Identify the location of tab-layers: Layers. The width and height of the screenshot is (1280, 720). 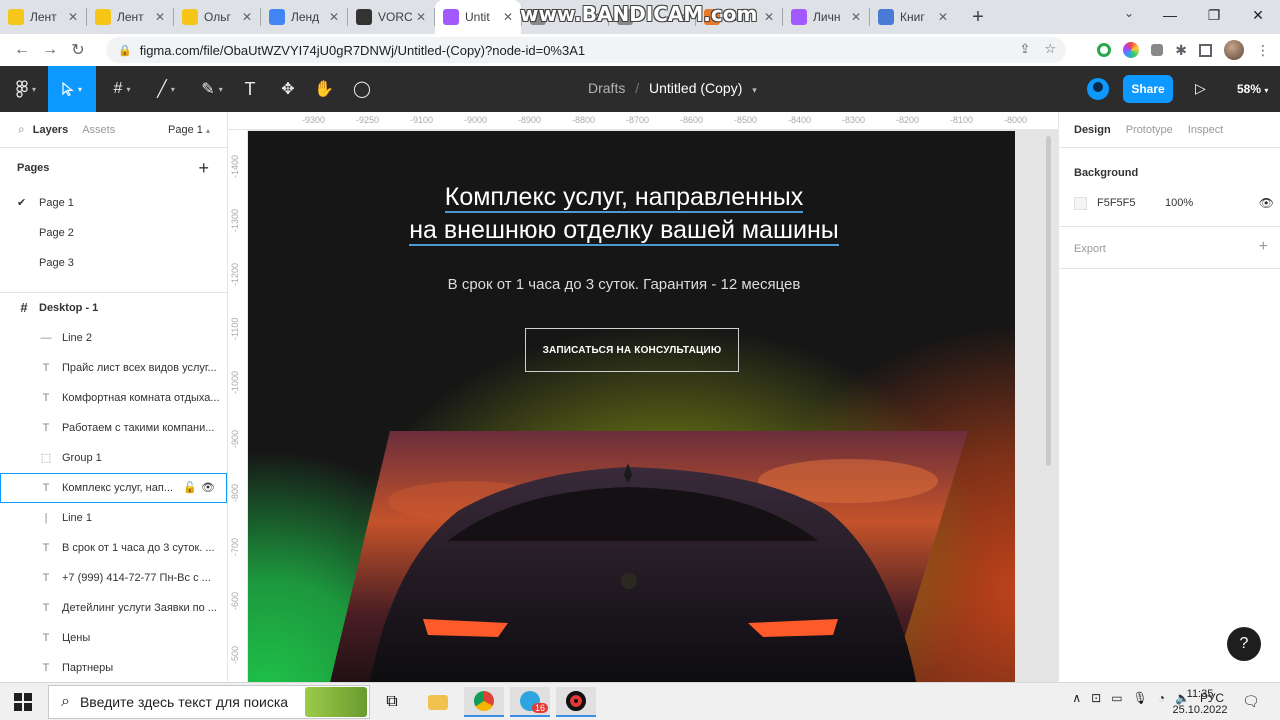
(50, 130).